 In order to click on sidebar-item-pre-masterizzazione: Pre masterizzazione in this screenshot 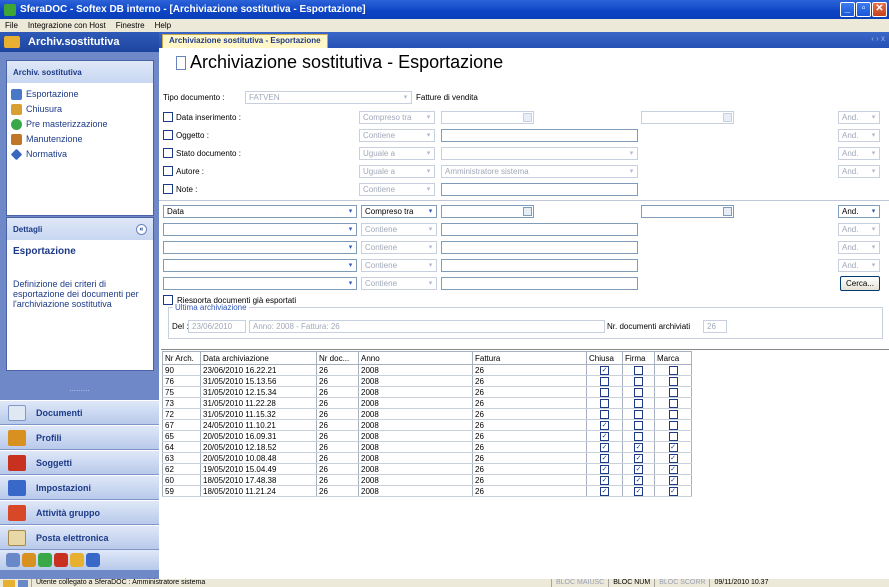, I will do `click(80, 124)`.